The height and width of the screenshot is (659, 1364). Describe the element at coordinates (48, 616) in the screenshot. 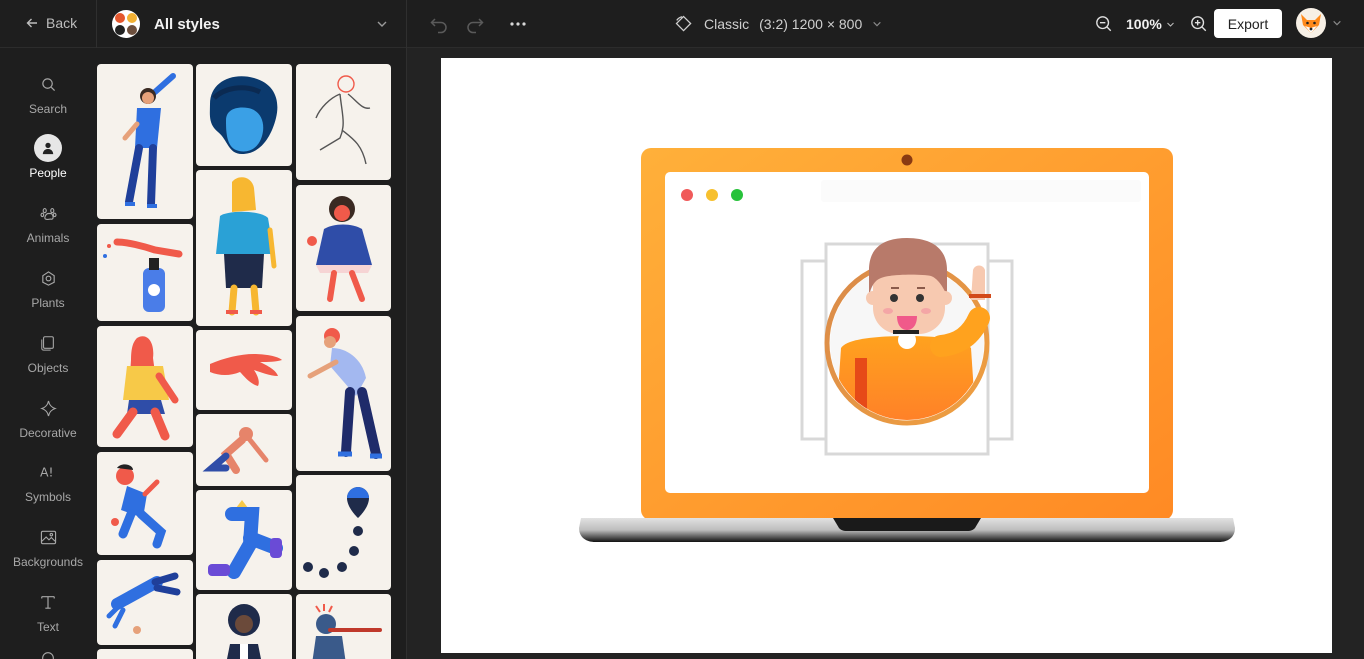

I see `nav-item-text: Text` at that location.